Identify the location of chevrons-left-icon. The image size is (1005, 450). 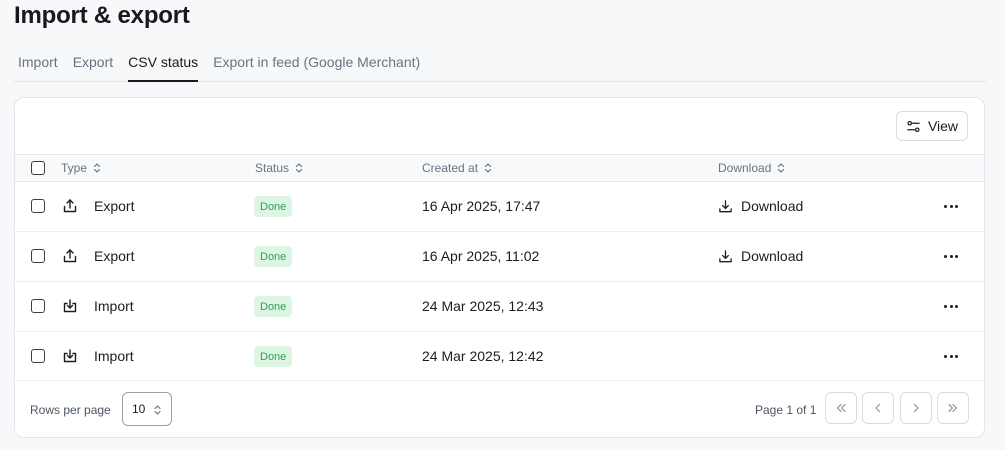
(841, 408).